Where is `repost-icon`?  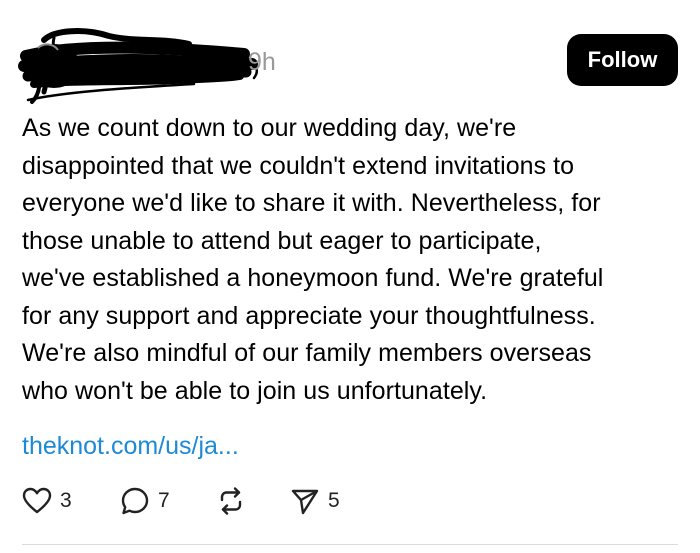 repost-icon is located at coordinates (231, 501).